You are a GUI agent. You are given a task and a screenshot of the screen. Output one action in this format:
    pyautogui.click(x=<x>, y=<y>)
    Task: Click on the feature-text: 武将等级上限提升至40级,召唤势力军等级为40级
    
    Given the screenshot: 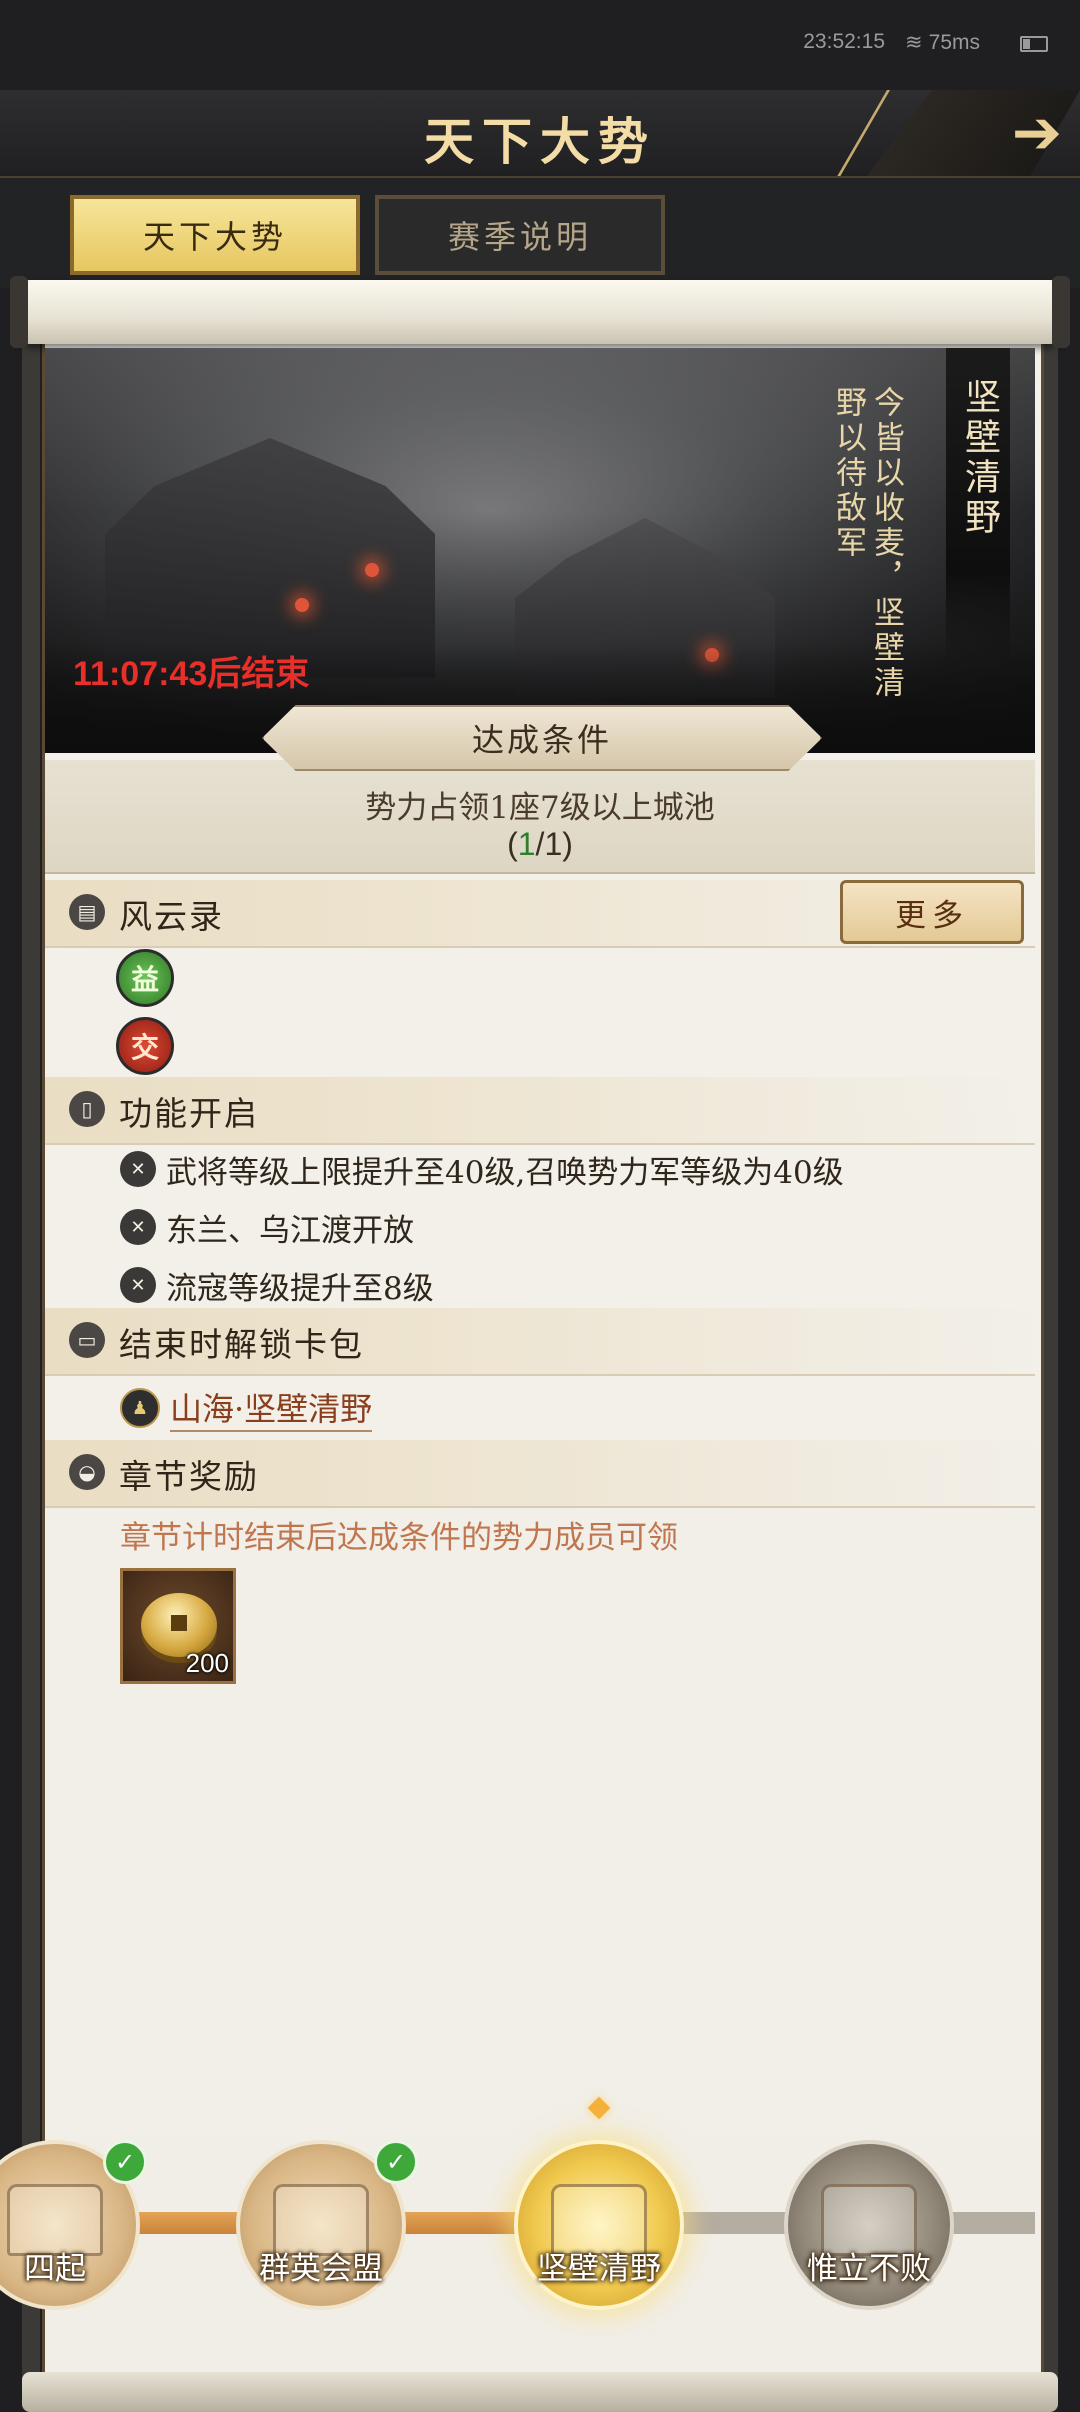 What is the action you would take?
    pyautogui.click(x=505, y=1172)
    